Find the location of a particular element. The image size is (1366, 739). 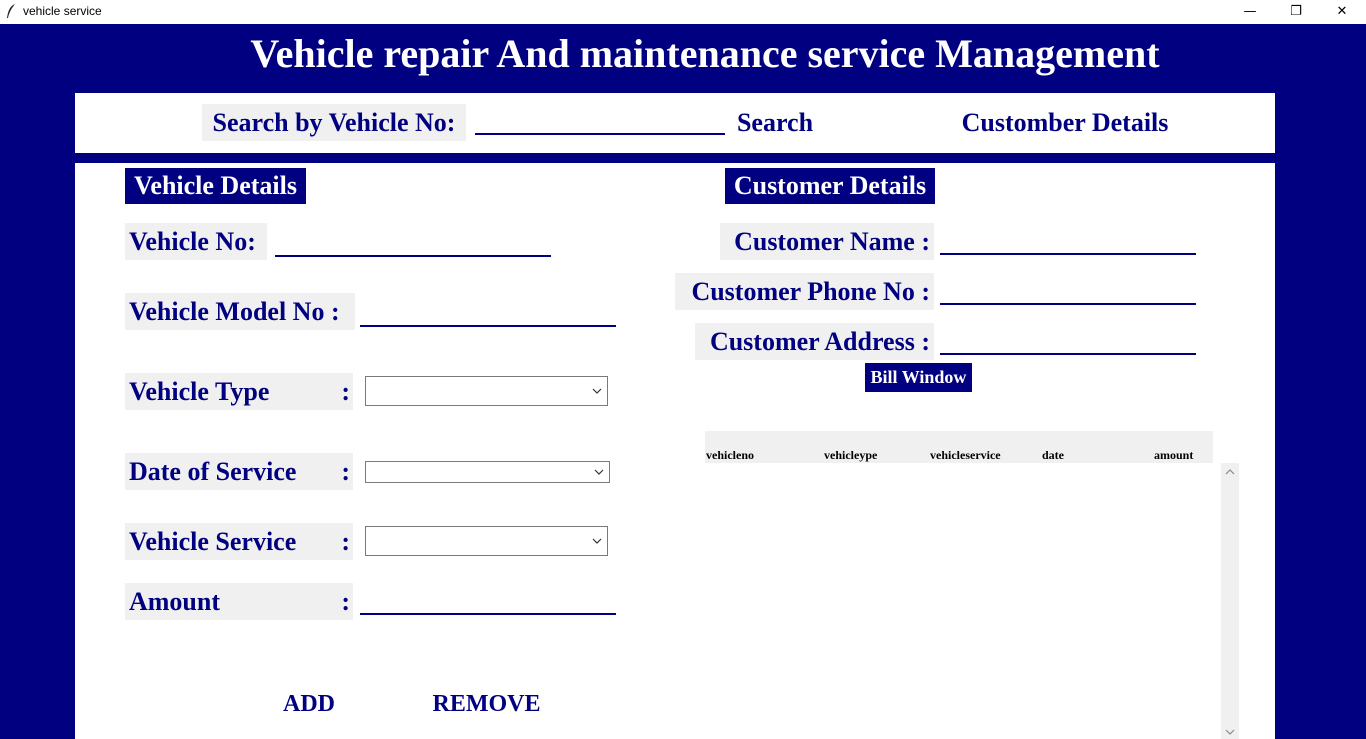

maximize-button: ❐ is located at coordinates (1296, 11).